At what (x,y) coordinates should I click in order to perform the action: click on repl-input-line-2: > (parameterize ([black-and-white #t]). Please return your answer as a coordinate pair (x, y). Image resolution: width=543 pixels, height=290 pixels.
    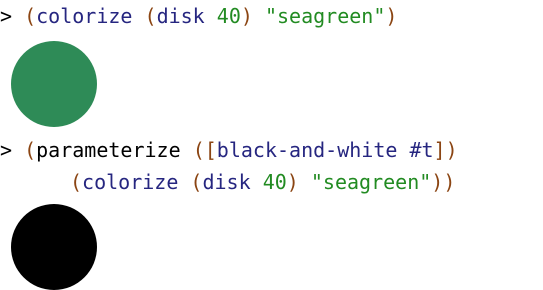
    Looking at the image, I should click on (229, 150).